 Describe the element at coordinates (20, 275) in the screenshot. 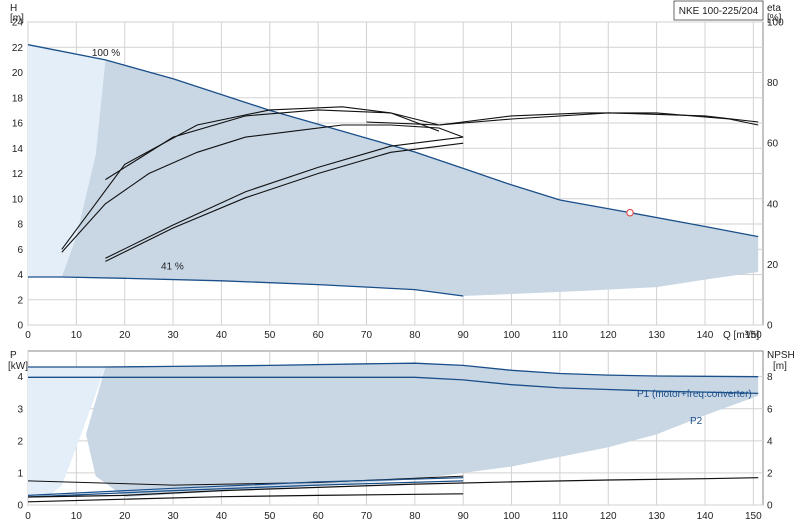

I see `y-left-tick-label: 4` at that location.